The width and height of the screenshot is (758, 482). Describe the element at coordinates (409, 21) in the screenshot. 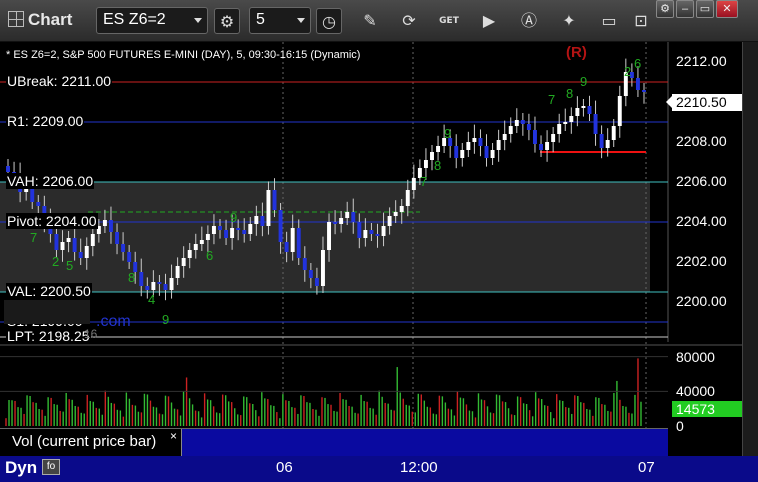

I see `refresh-icon: ⟳` at that location.